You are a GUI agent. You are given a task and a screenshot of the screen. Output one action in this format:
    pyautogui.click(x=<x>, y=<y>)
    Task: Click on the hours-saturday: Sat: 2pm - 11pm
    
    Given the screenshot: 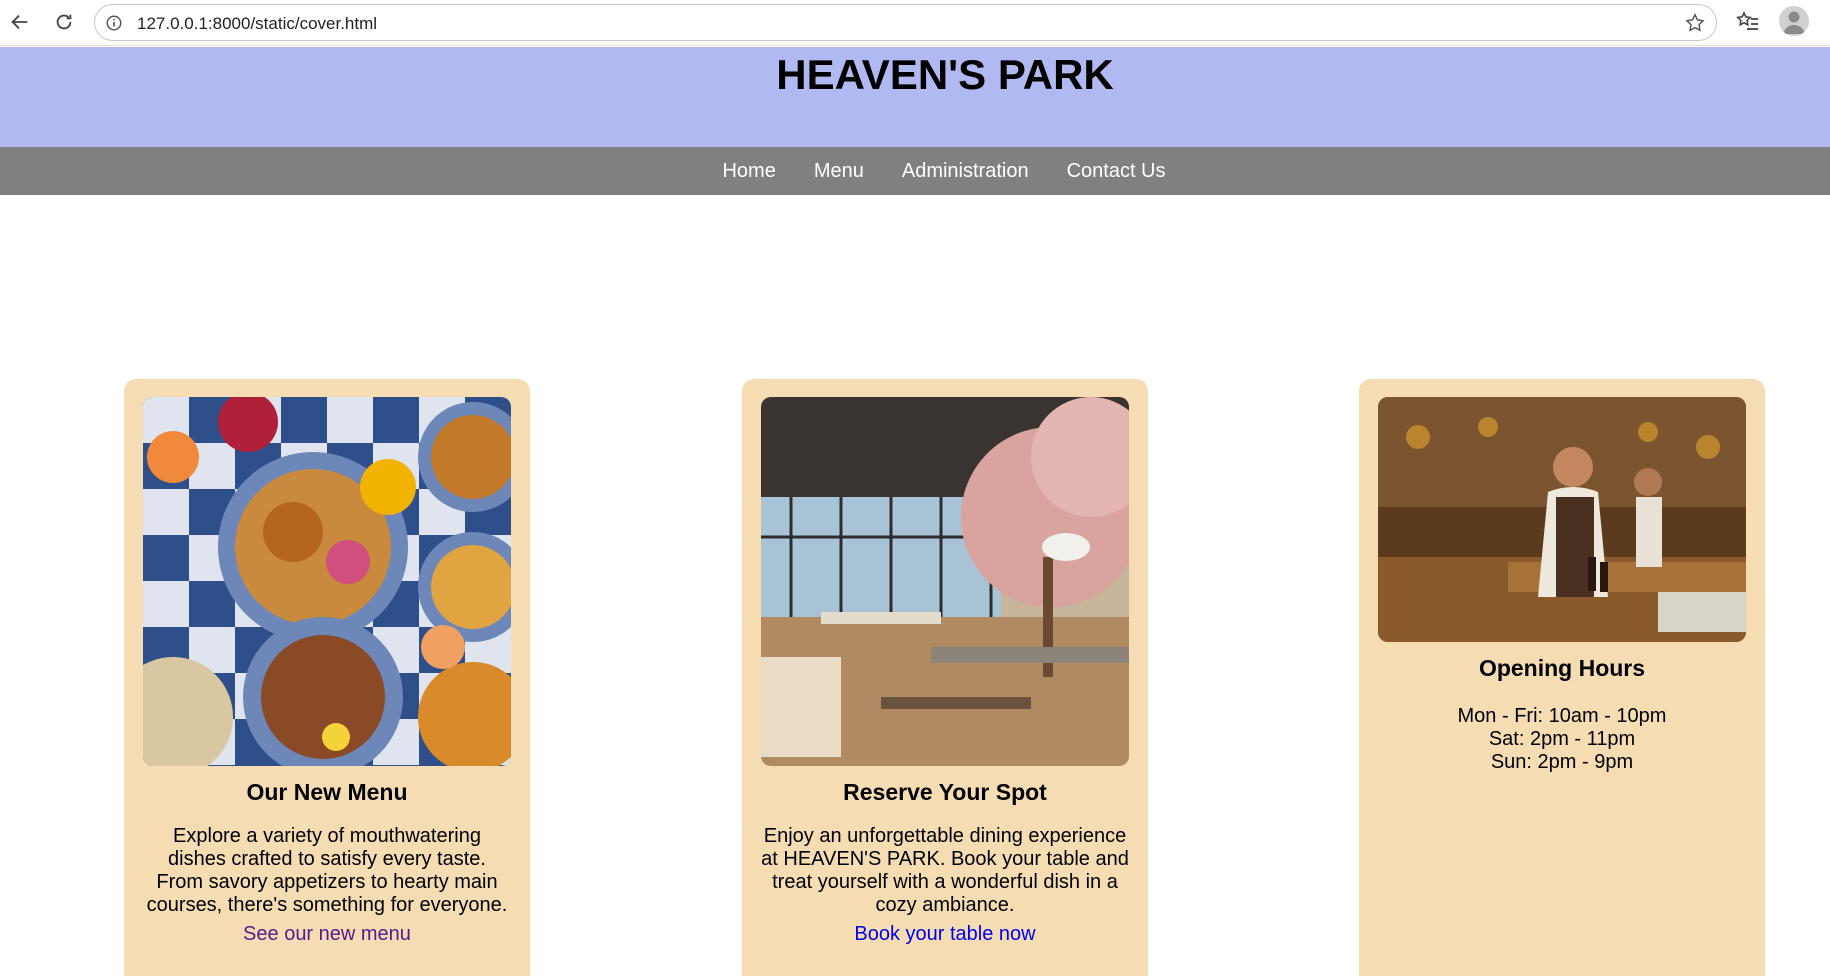 What is the action you would take?
    pyautogui.click(x=1562, y=739)
    